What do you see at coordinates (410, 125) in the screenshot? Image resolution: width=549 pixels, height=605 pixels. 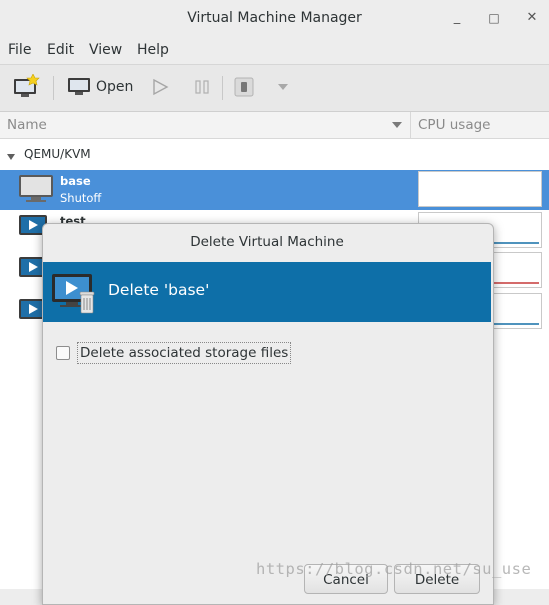 I see `column-divider` at bounding box center [410, 125].